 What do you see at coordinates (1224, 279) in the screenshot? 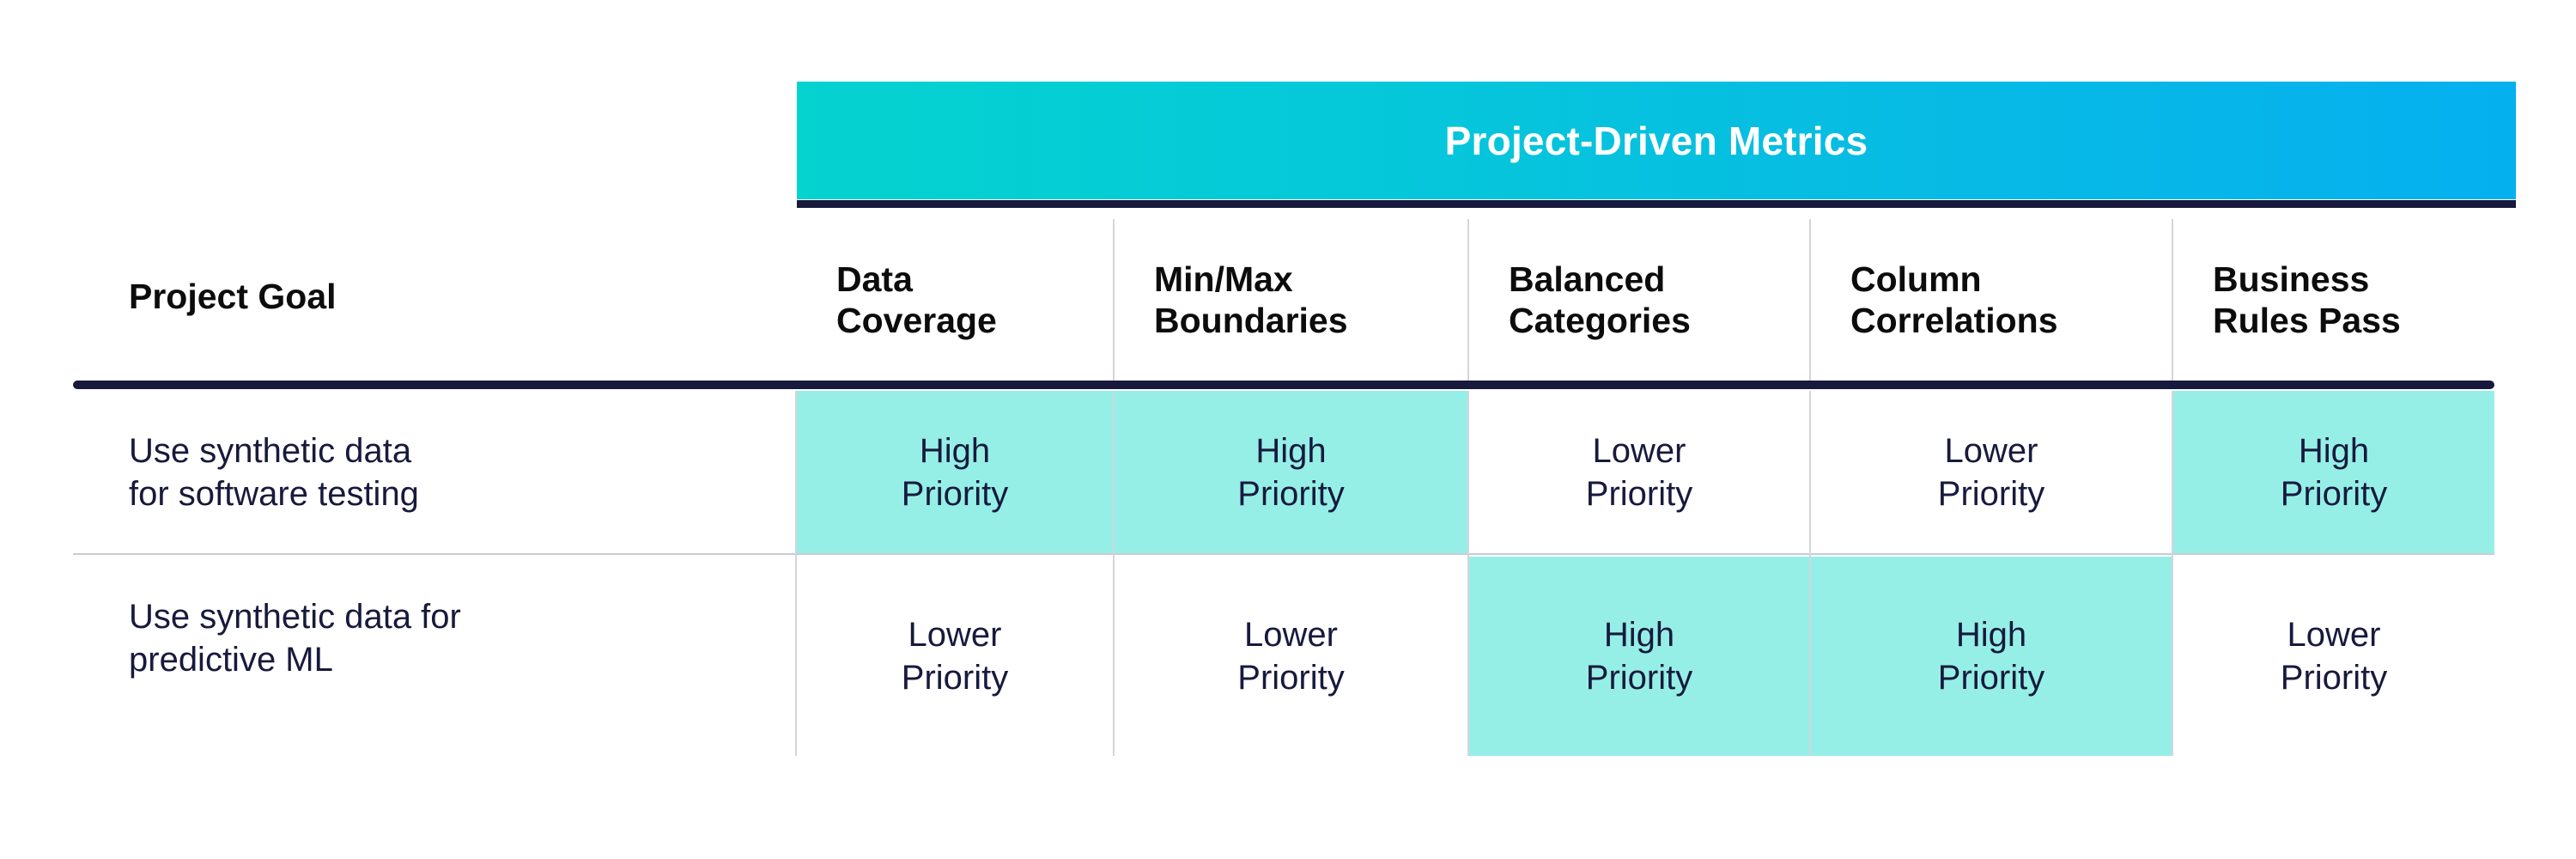
I see `metric-header-line-1: Min/Max` at bounding box center [1224, 279].